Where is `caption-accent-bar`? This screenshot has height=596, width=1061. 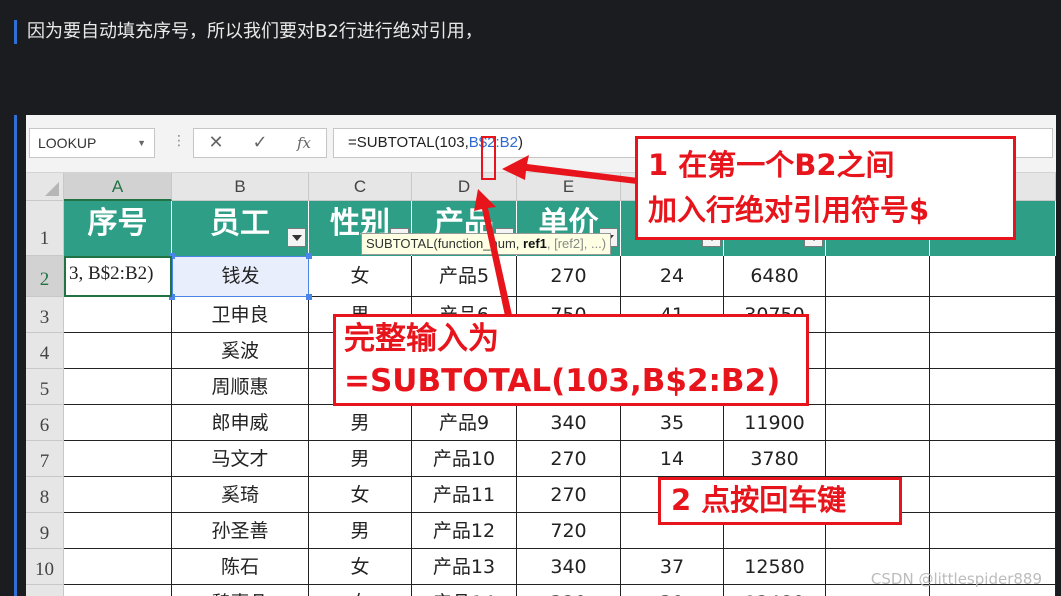 caption-accent-bar is located at coordinates (15, 32).